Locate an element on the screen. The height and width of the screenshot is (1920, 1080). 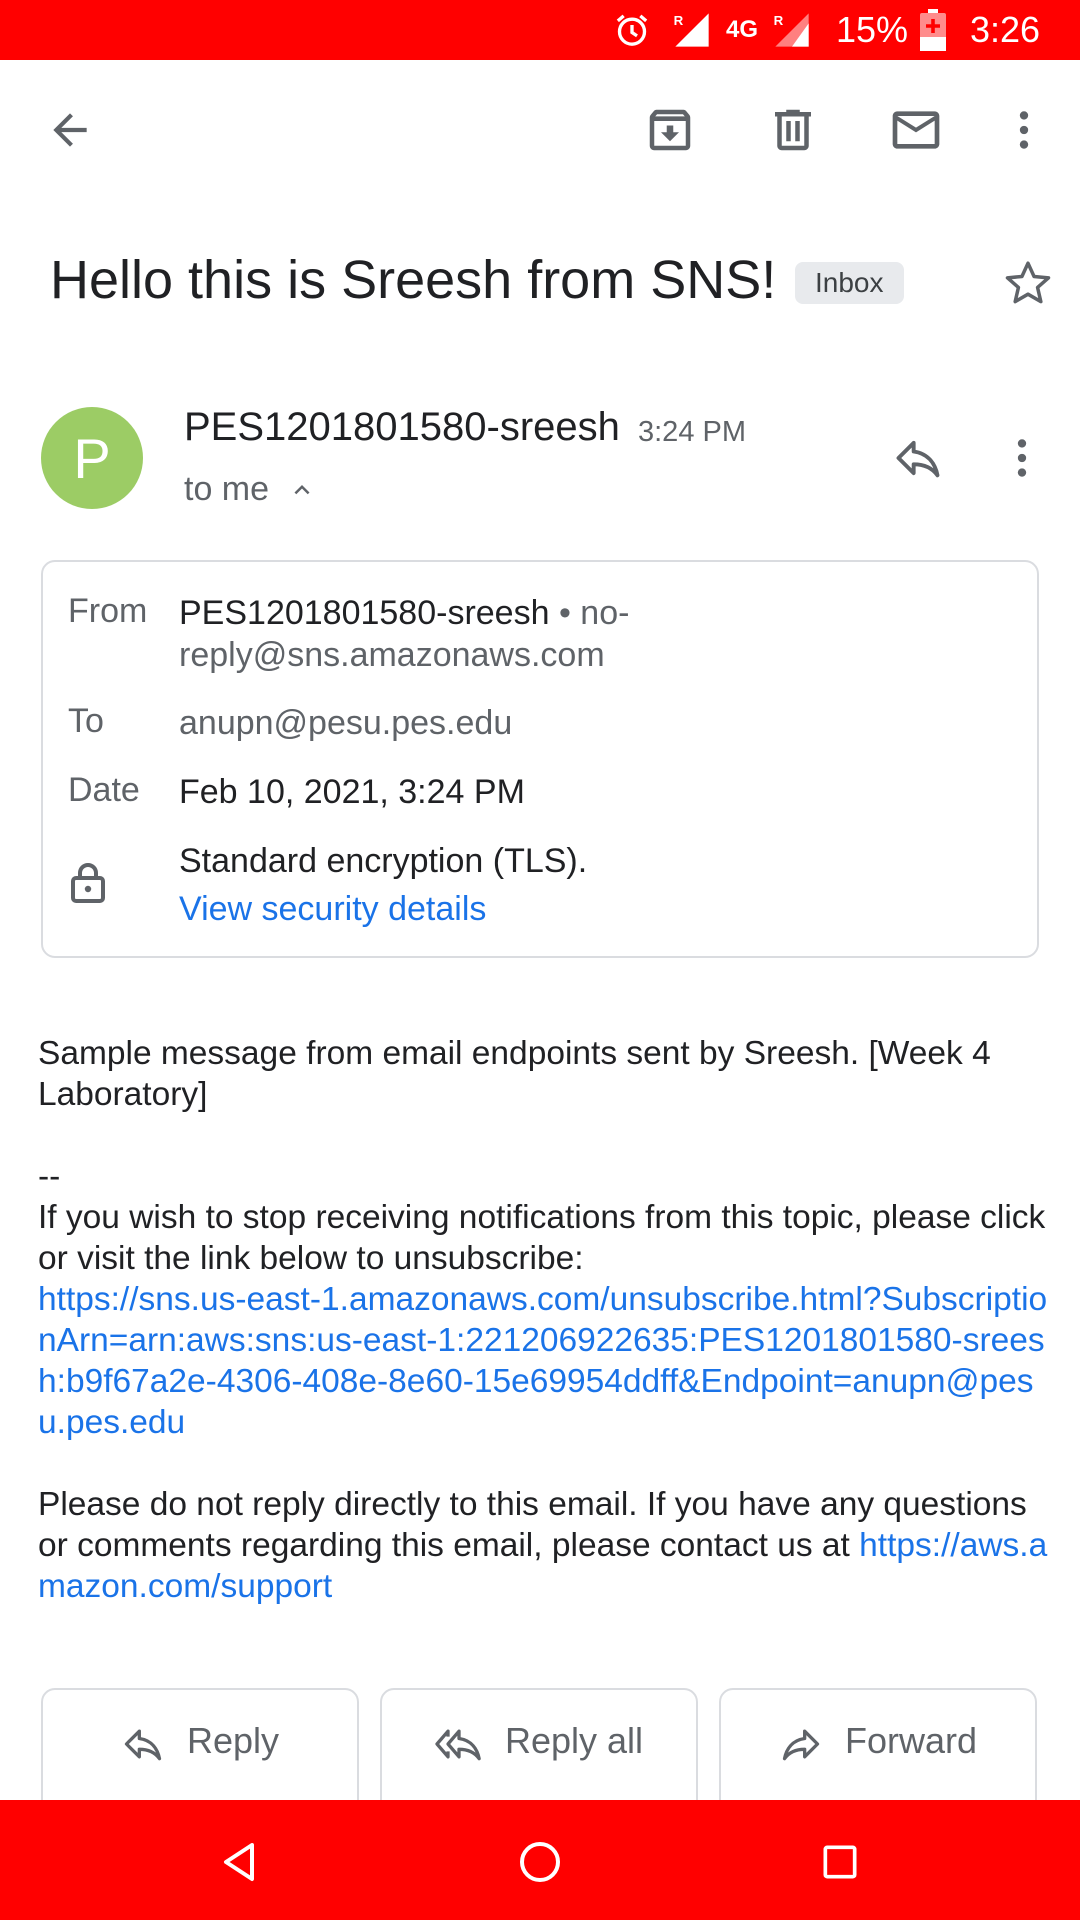
nav-back-icon is located at coordinates (239, 1862).